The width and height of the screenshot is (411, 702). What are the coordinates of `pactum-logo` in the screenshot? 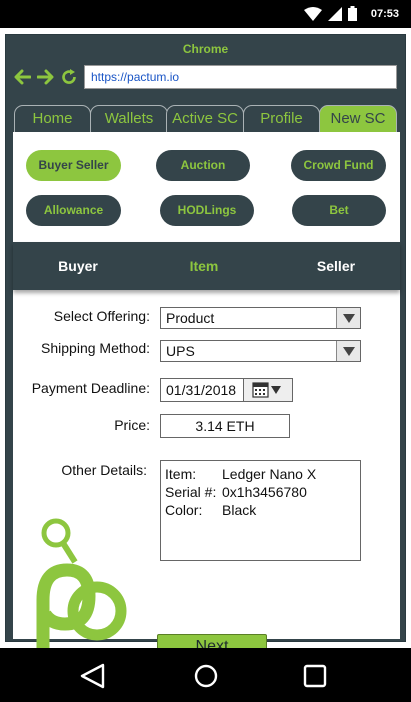 It's located at (81, 592).